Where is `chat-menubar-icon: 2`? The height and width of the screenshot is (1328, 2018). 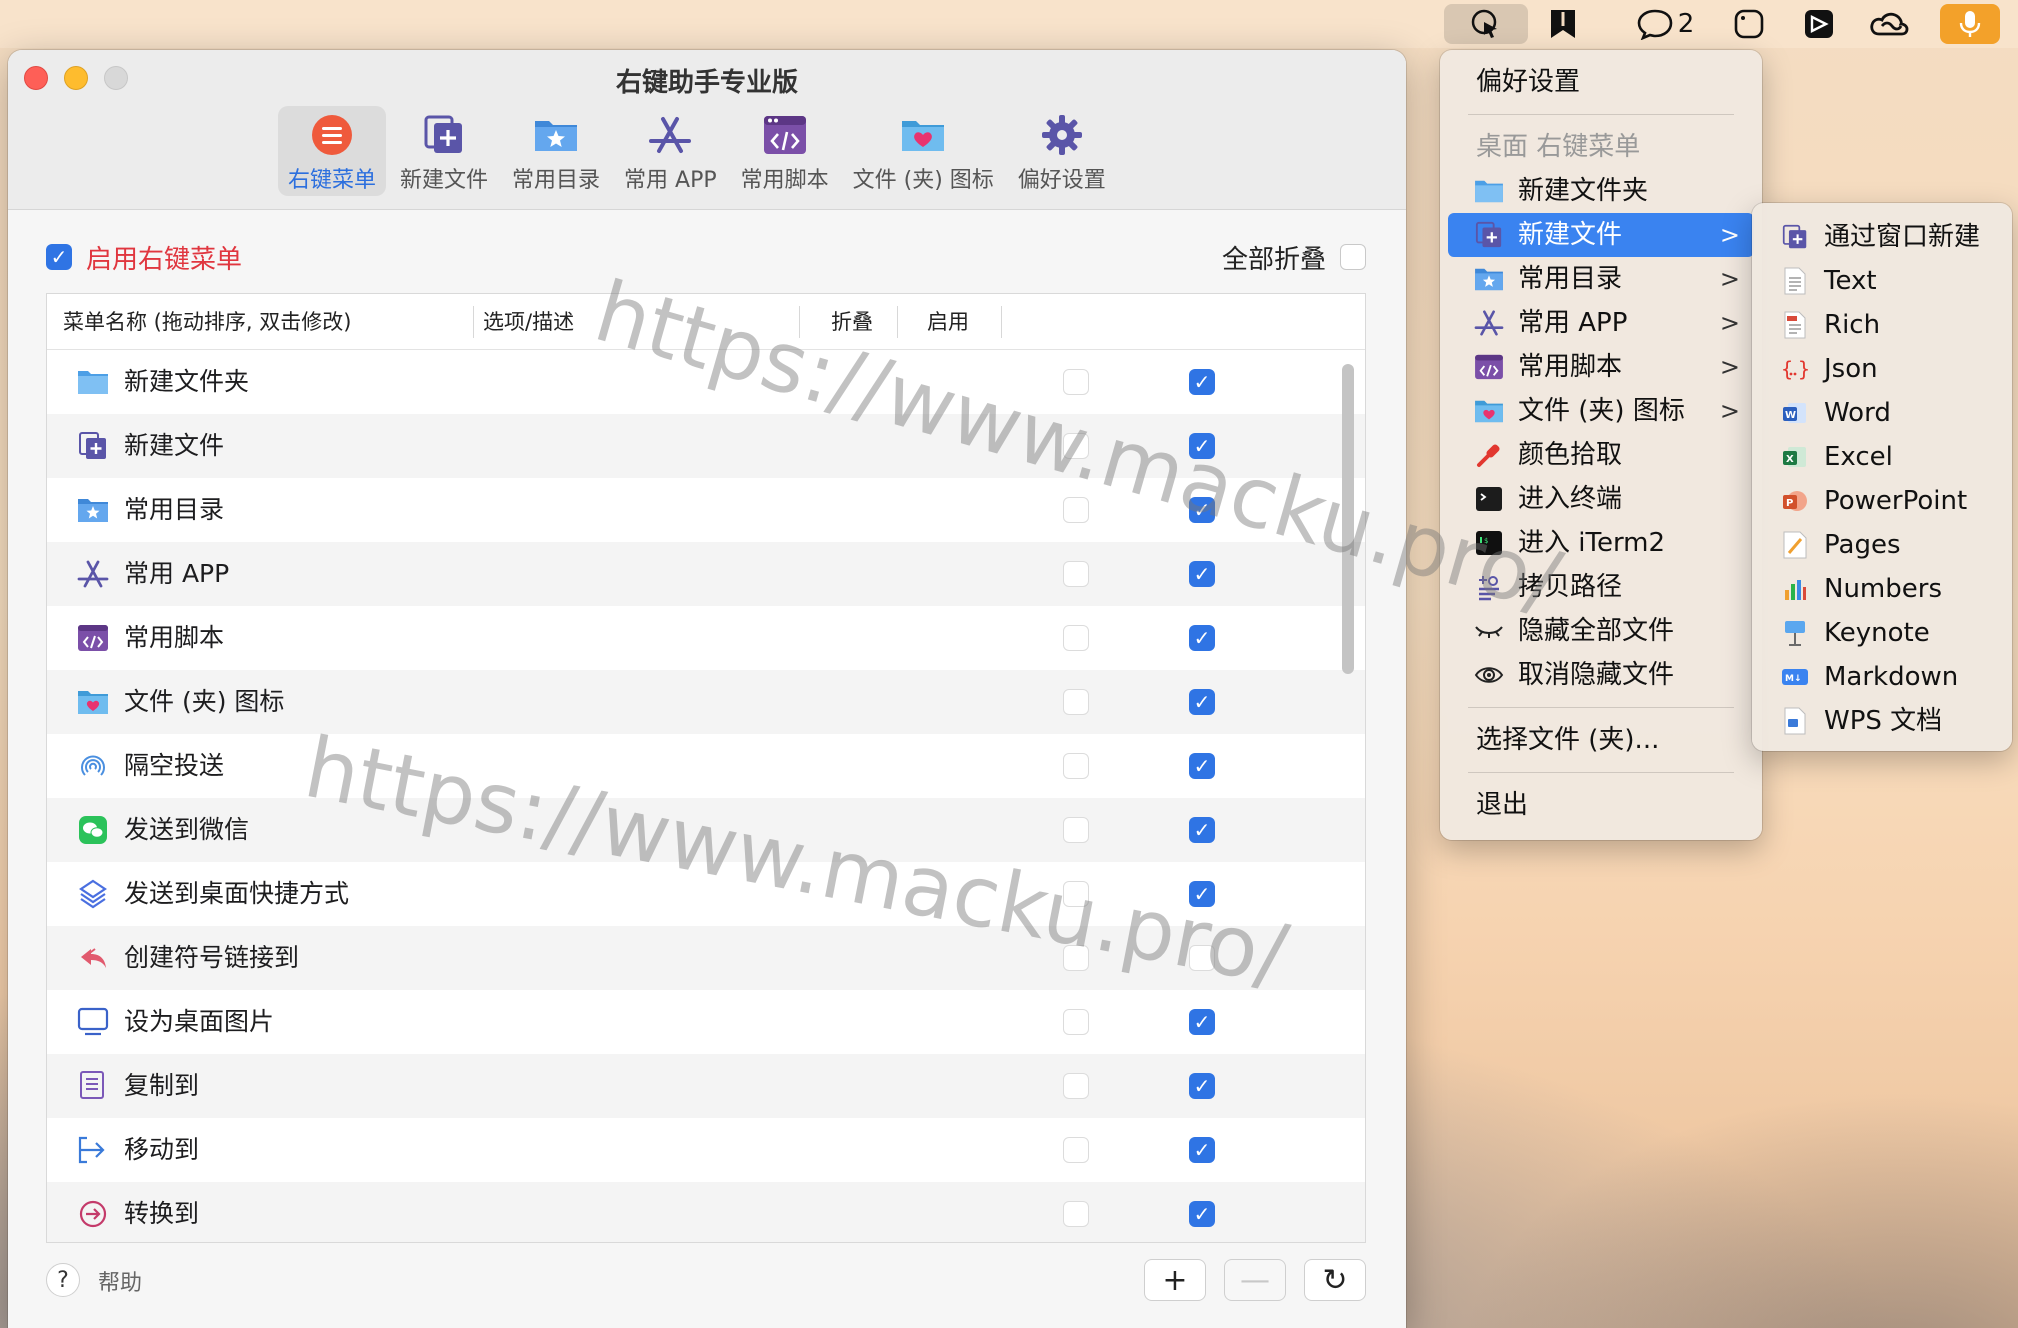
chat-menubar-icon: 2 is located at coordinates (1665, 24).